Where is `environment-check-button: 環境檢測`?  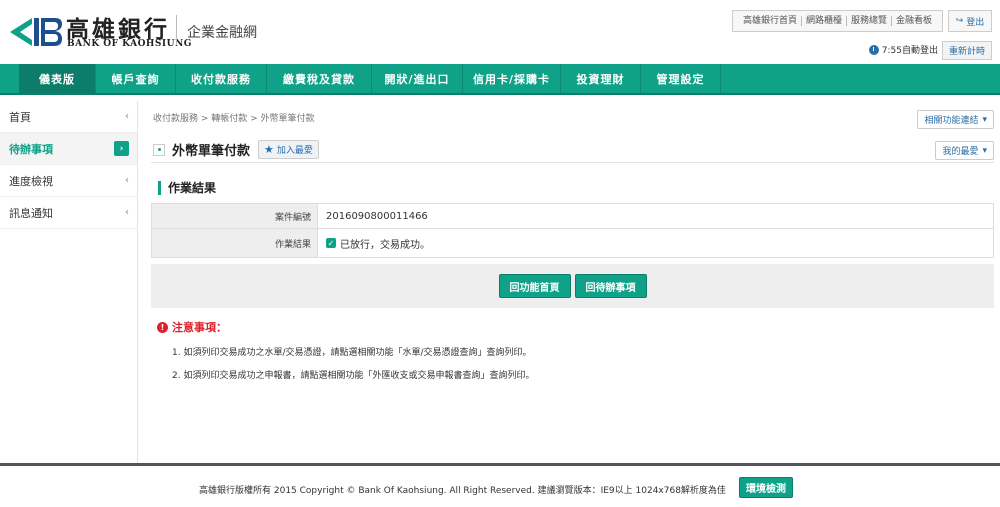
environment-check-button: 環境檢測 is located at coordinates (766, 487).